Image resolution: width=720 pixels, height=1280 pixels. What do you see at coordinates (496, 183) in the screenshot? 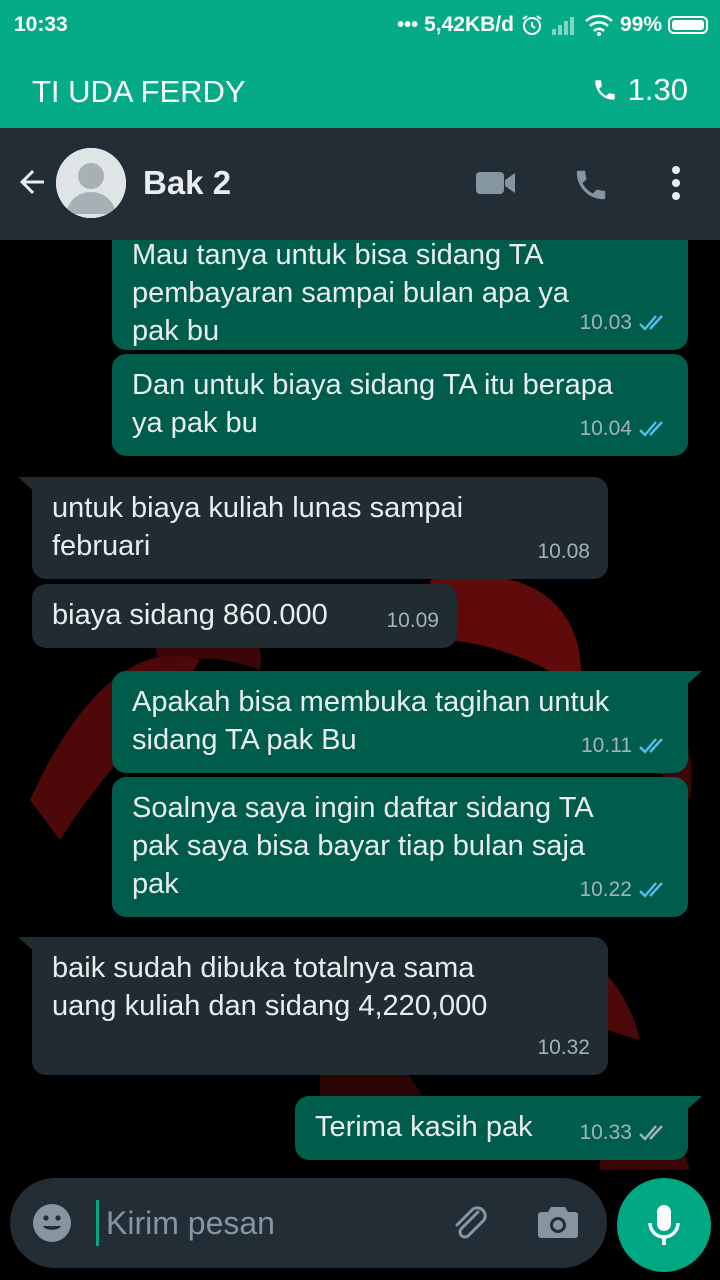
I see `video-call-icon` at bounding box center [496, 183].